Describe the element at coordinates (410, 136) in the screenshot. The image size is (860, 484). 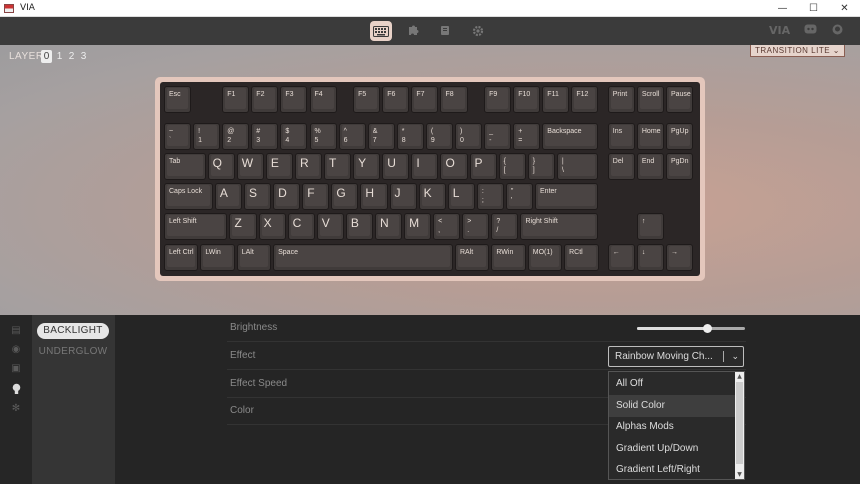
I see `key-8: * 8` at that location.